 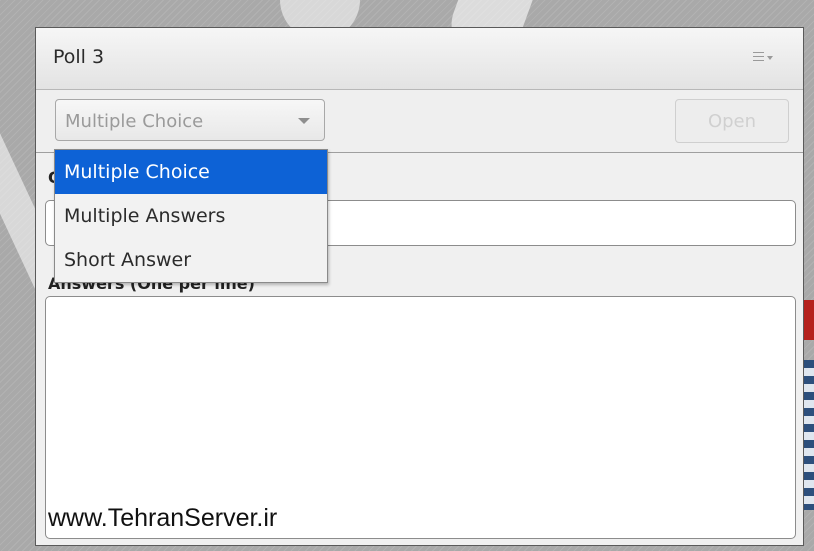 I want to click on chevron-down-icon, so click(x=304, y=121).